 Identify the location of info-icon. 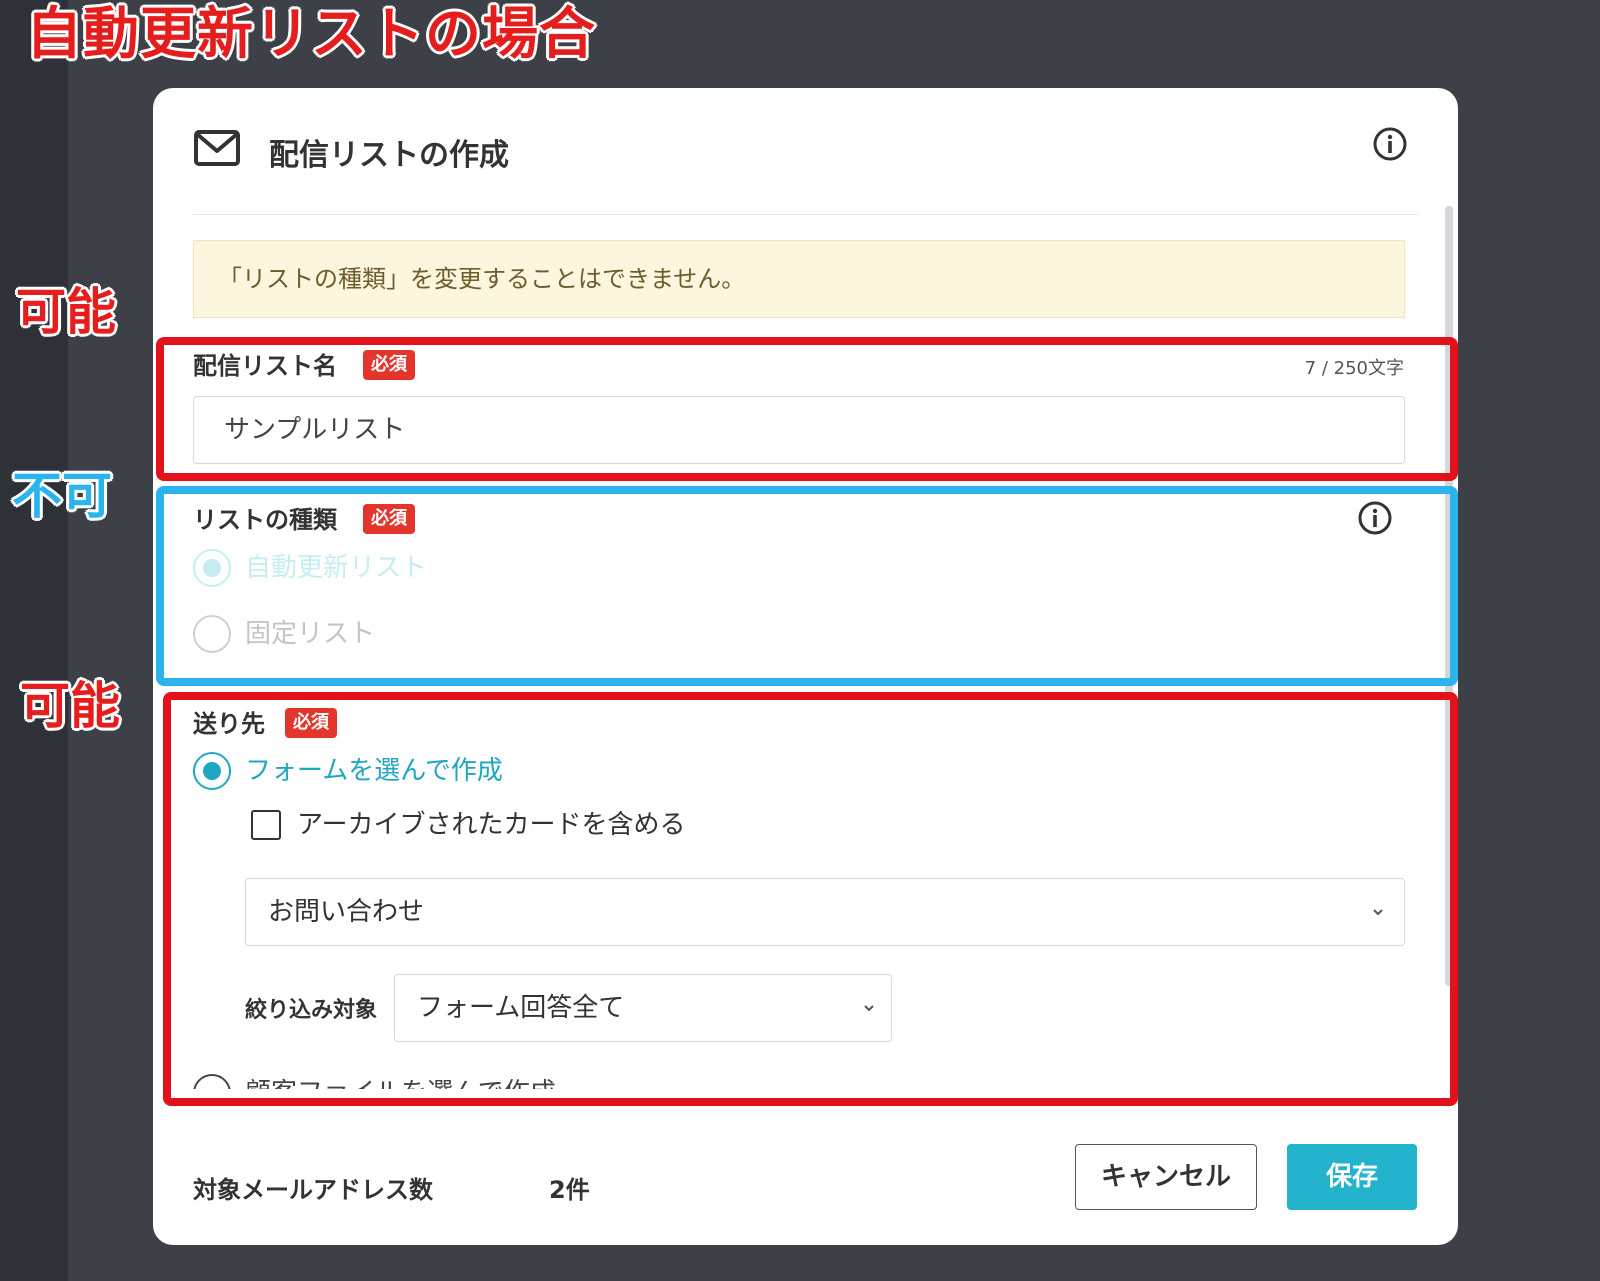
(1390, 144).